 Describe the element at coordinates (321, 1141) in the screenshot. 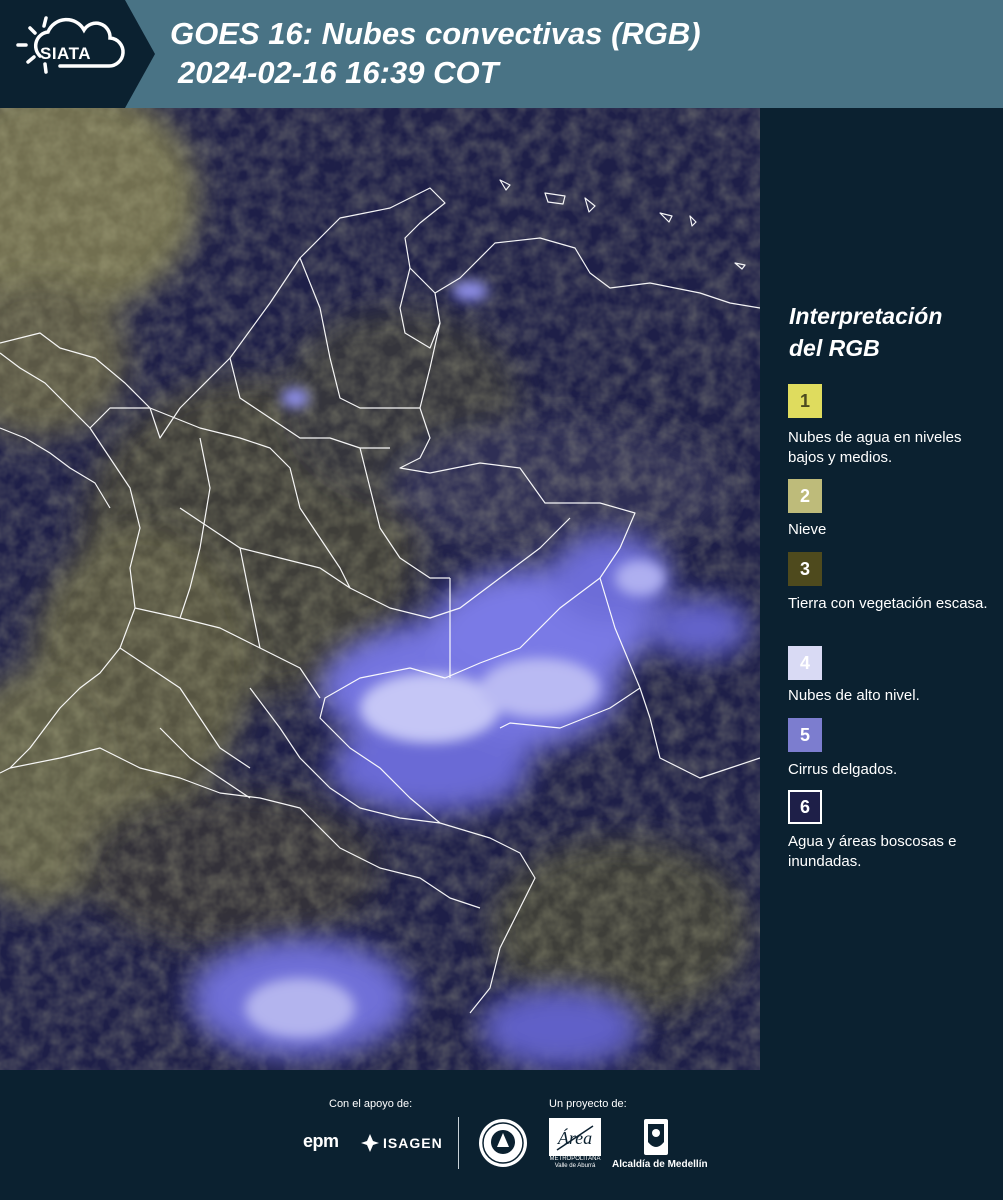

I see `epm-logo: epm` at that location.